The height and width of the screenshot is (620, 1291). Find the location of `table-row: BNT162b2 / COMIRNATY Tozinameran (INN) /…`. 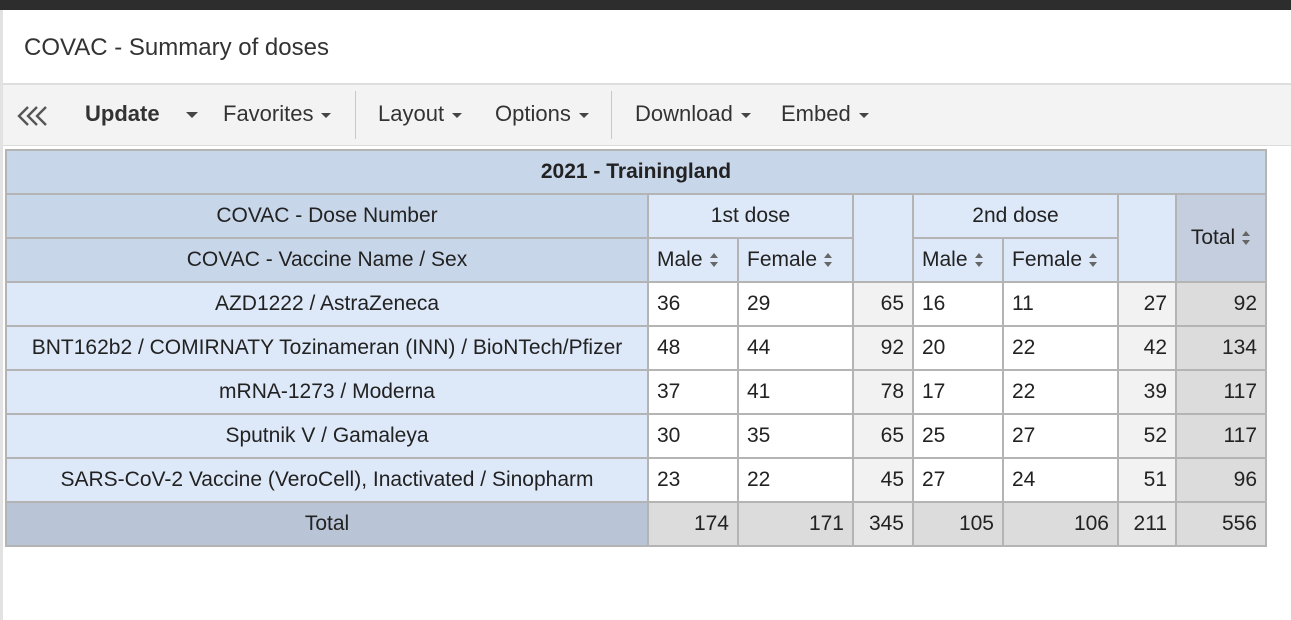

table-row: BNT162b2 / COMIRNATY Tozinameran (INN) /… is located at coordinates (636, 348).